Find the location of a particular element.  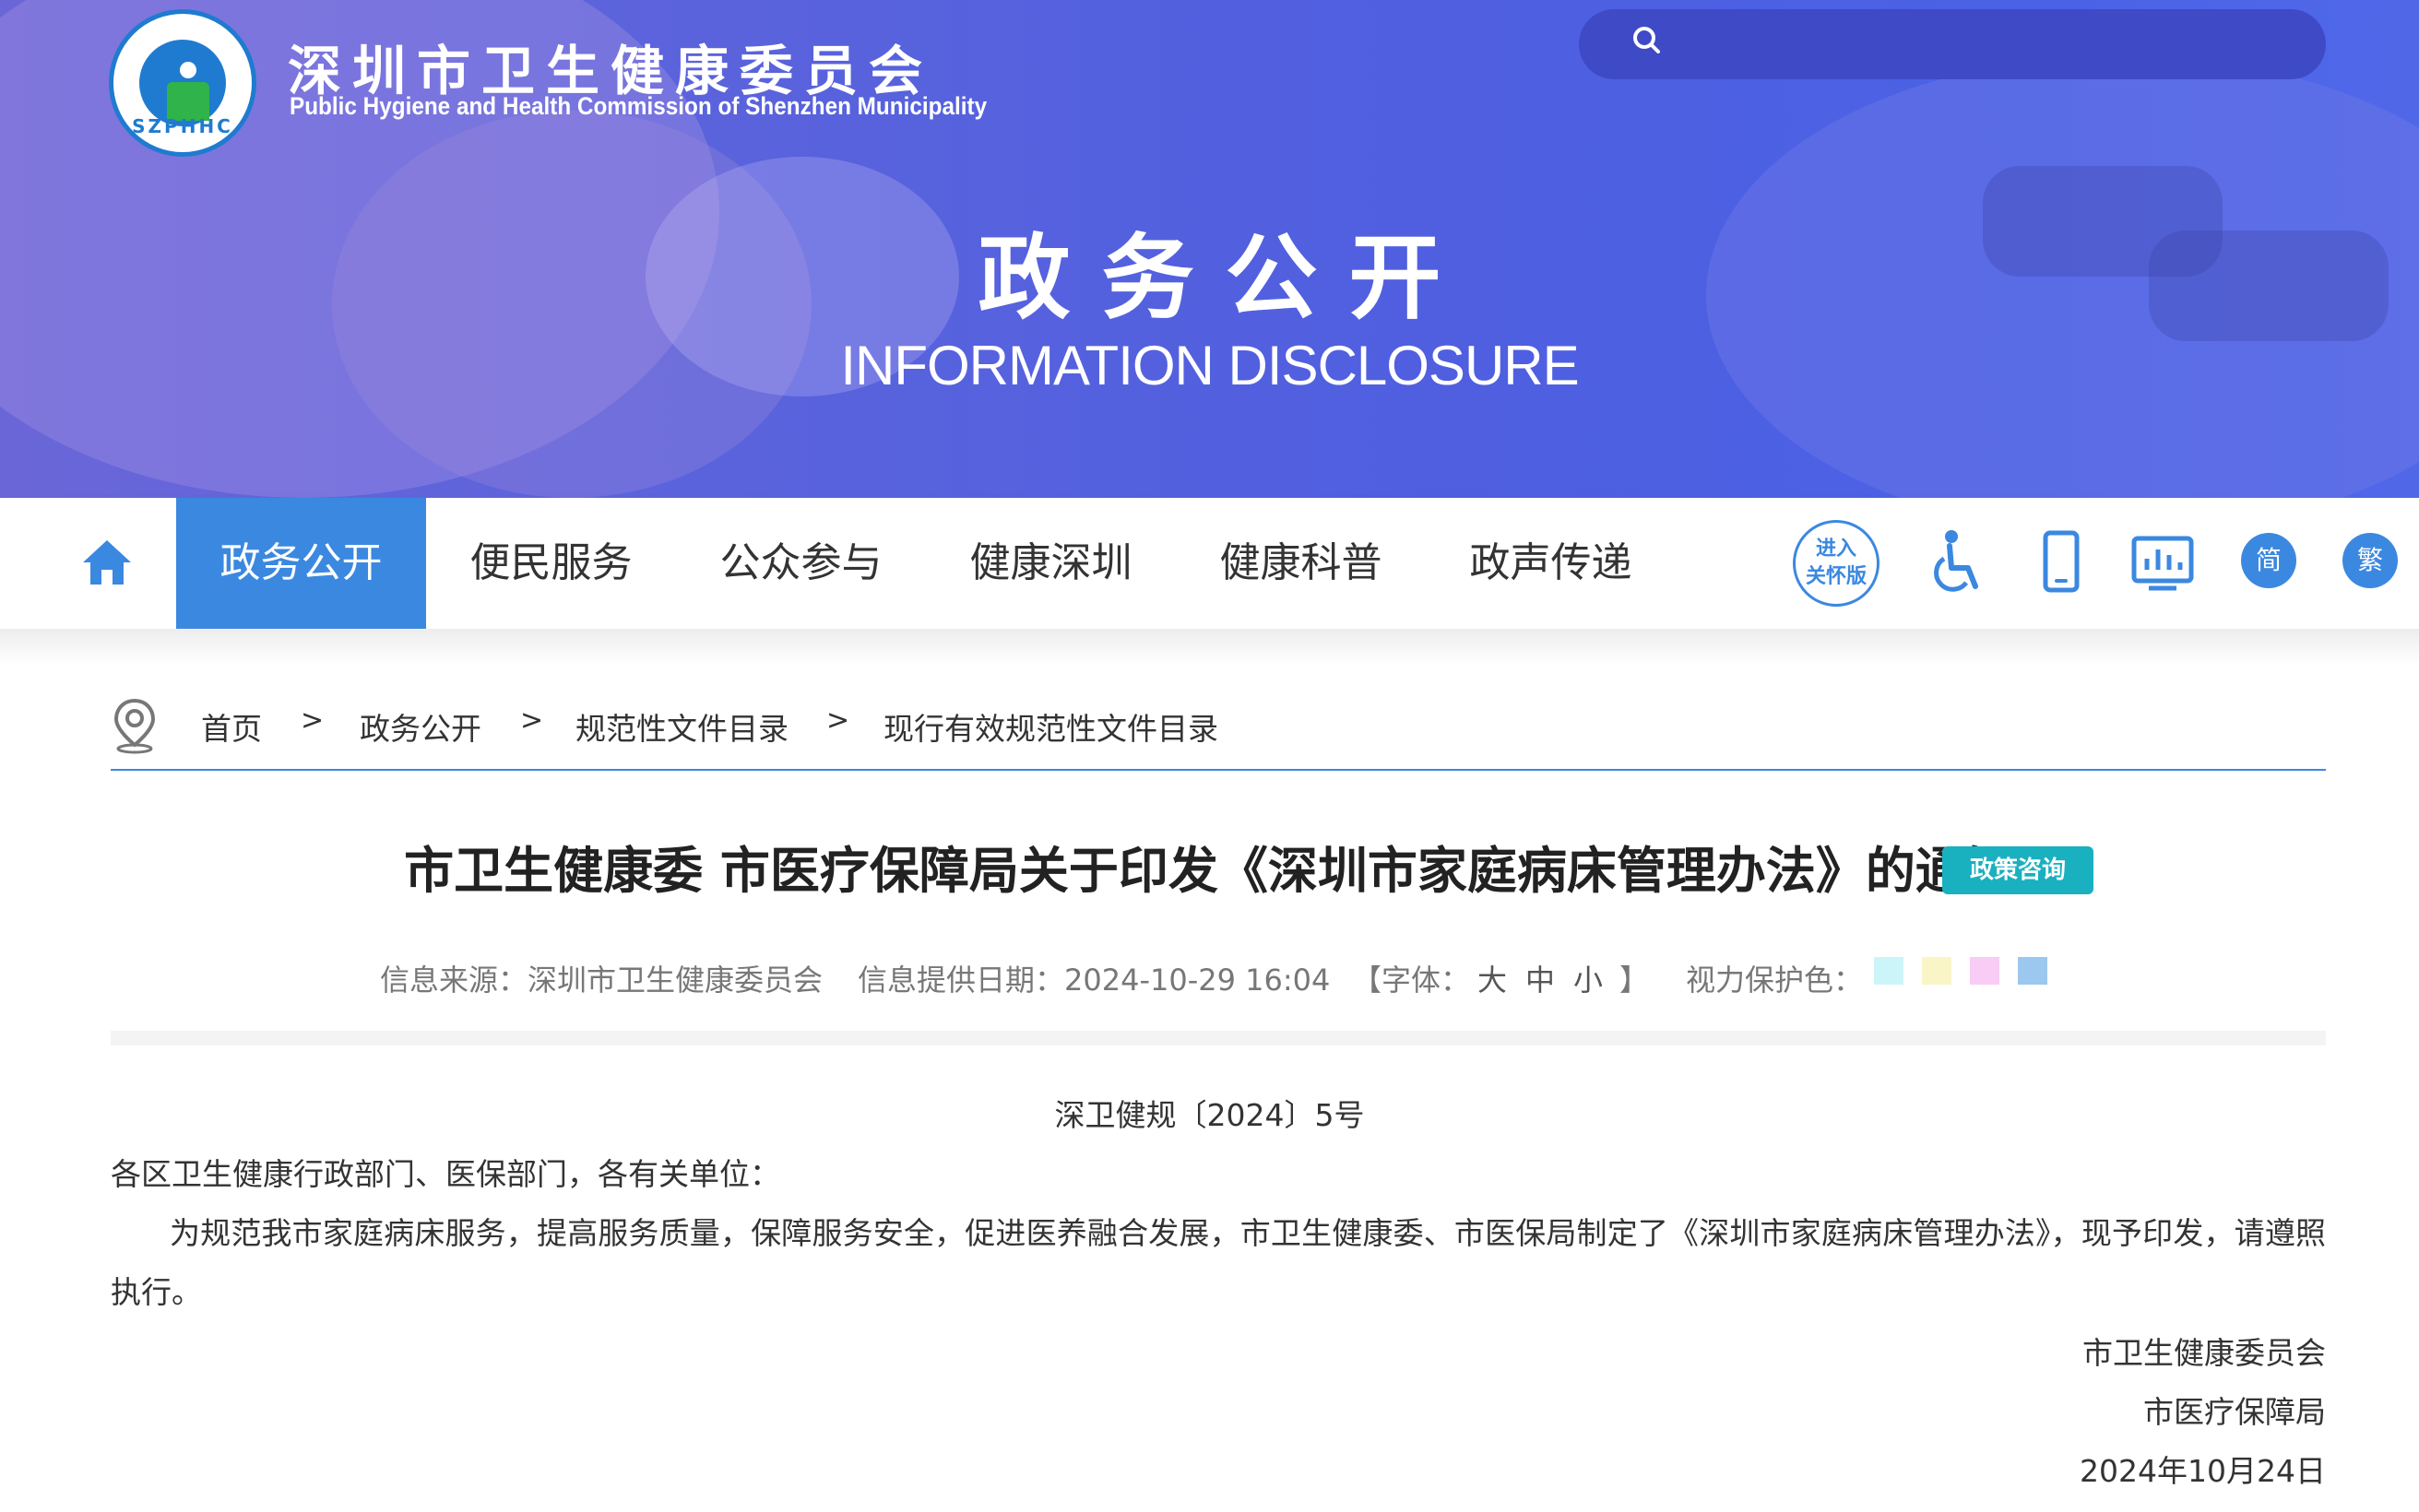

meta-divider is located at coordinates (1218, 1038).